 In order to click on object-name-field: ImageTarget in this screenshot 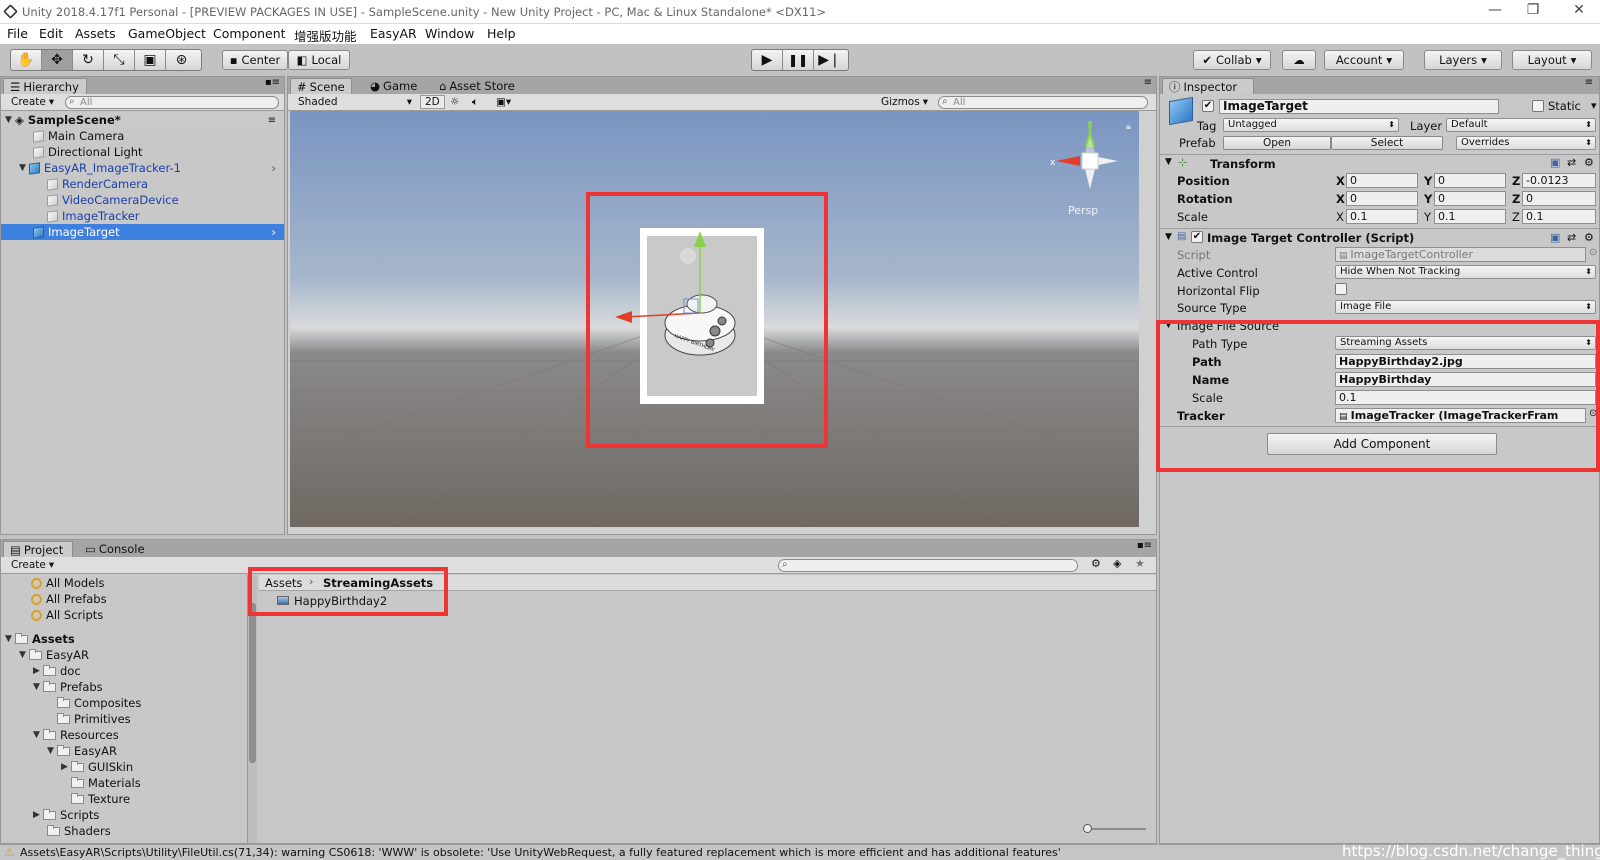, I will do `click(1359, 106)`.